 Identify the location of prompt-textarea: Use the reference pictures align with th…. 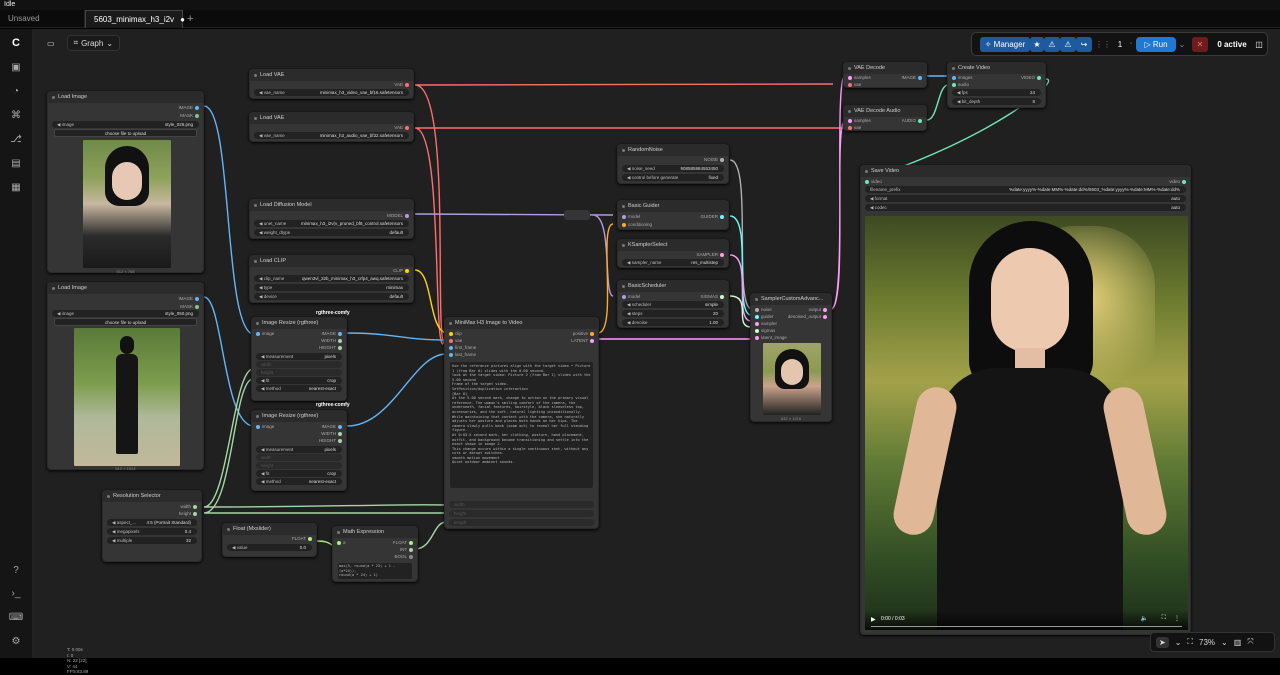
(521, 425).